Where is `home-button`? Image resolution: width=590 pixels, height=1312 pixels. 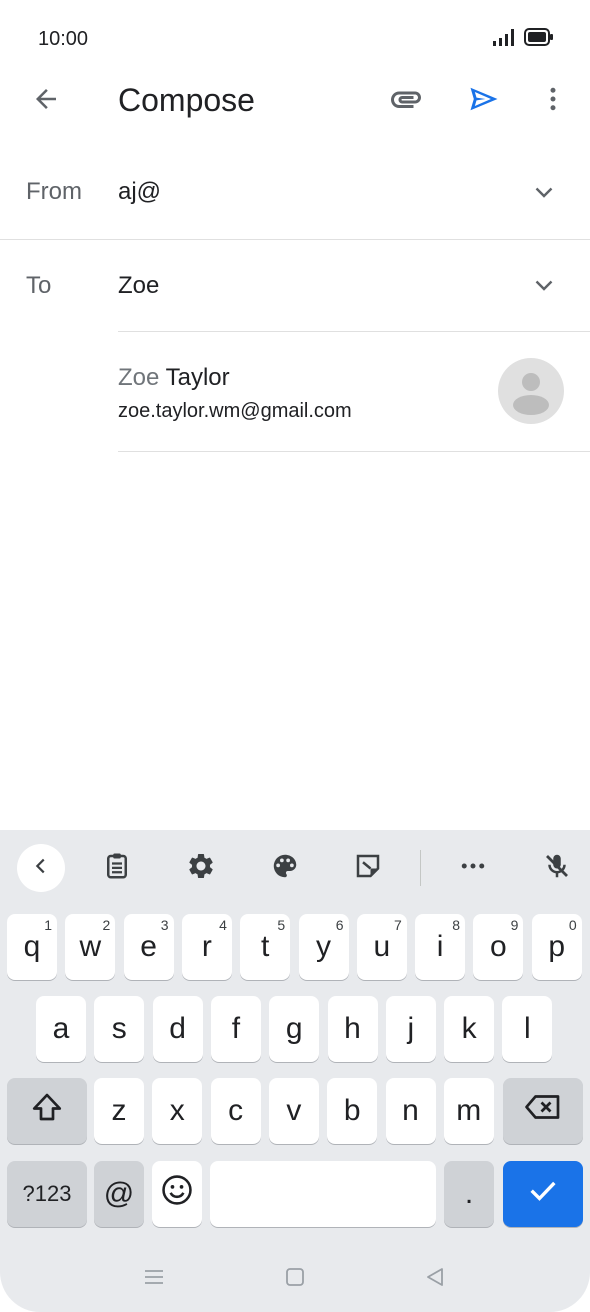 home-button is located at coordinates (295, 1279).